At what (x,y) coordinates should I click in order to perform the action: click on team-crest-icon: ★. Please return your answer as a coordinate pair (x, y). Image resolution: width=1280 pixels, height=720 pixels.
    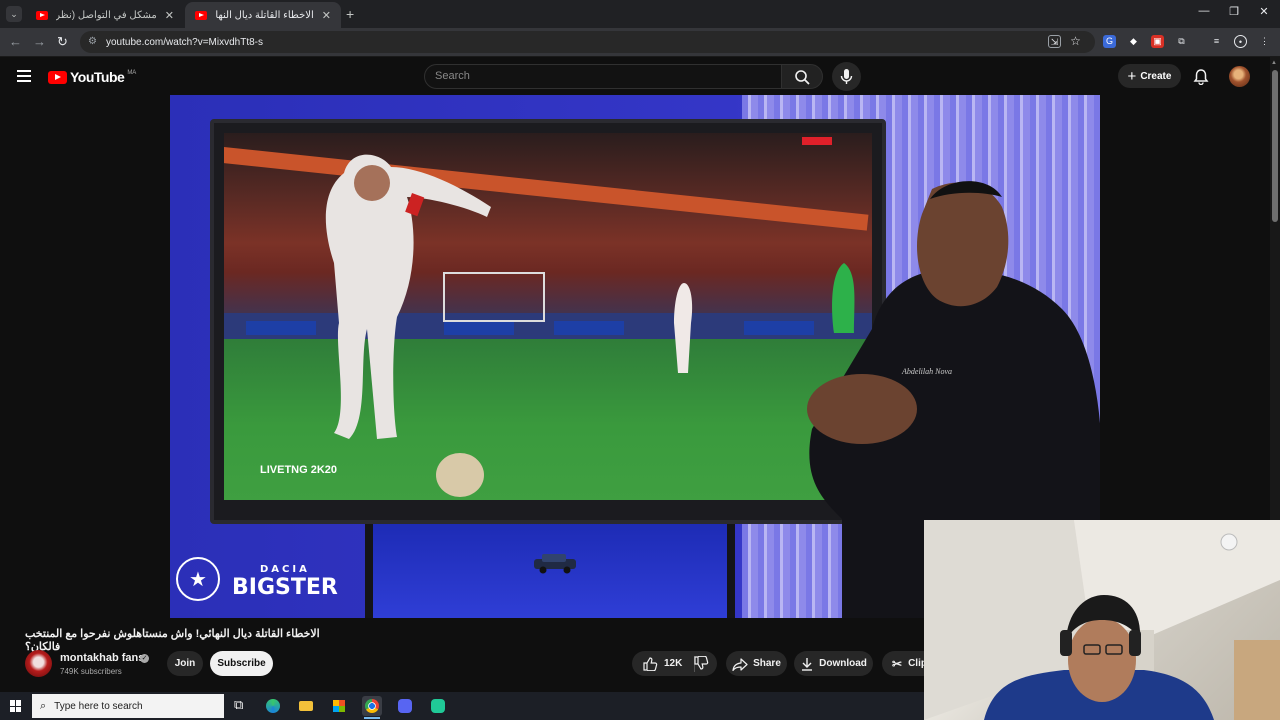
    Looking at the image, I should click on (198, 579).